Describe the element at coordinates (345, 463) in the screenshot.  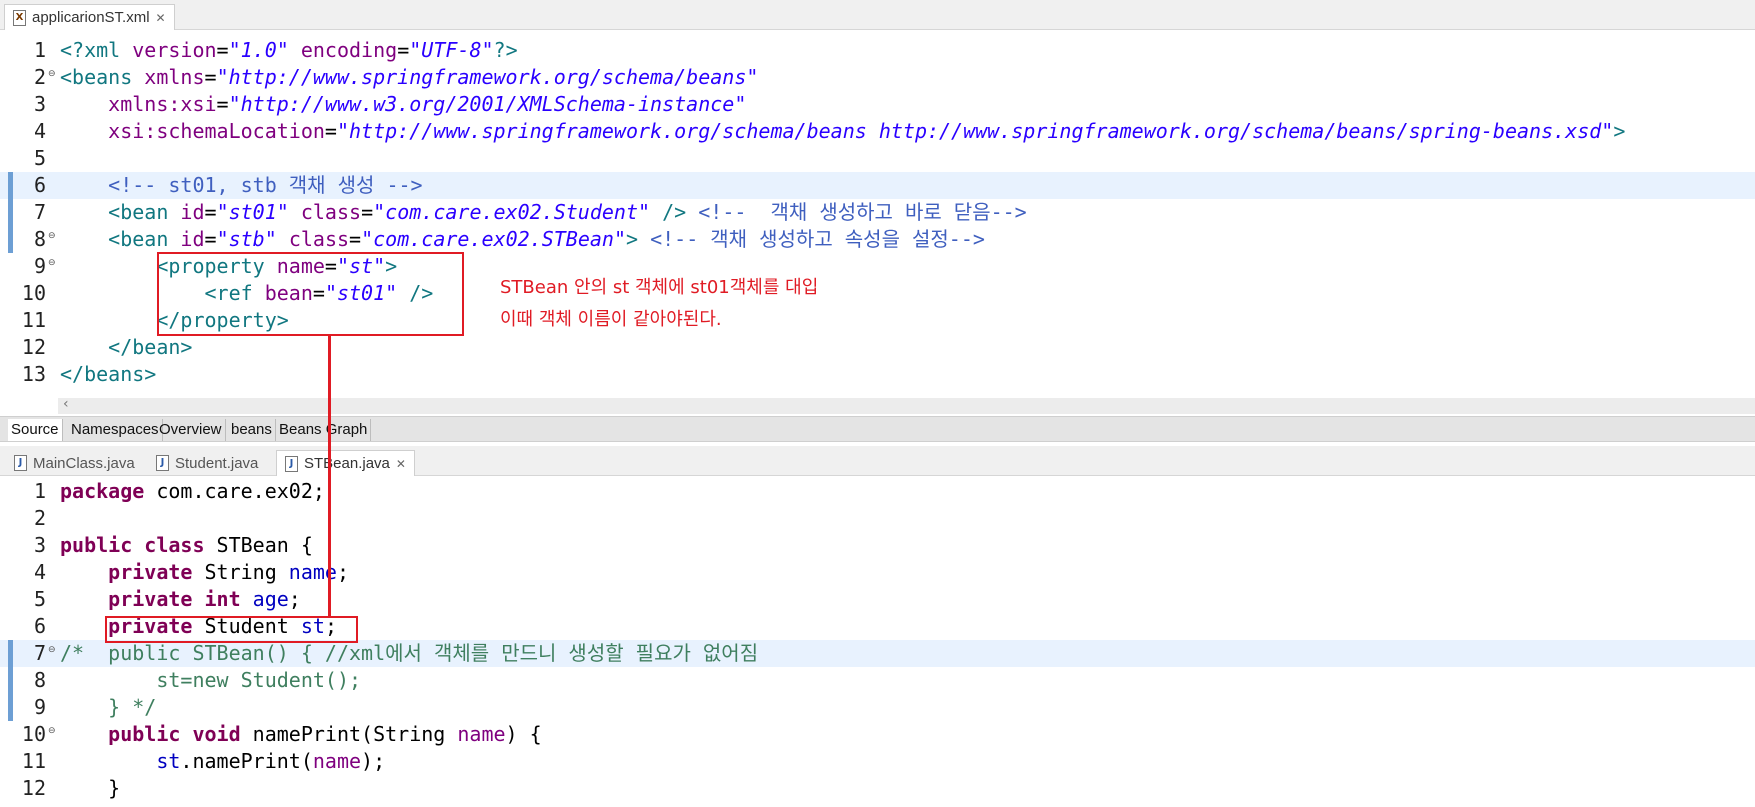
I see `java-file-tab: J STBean.java ✕` at that location.